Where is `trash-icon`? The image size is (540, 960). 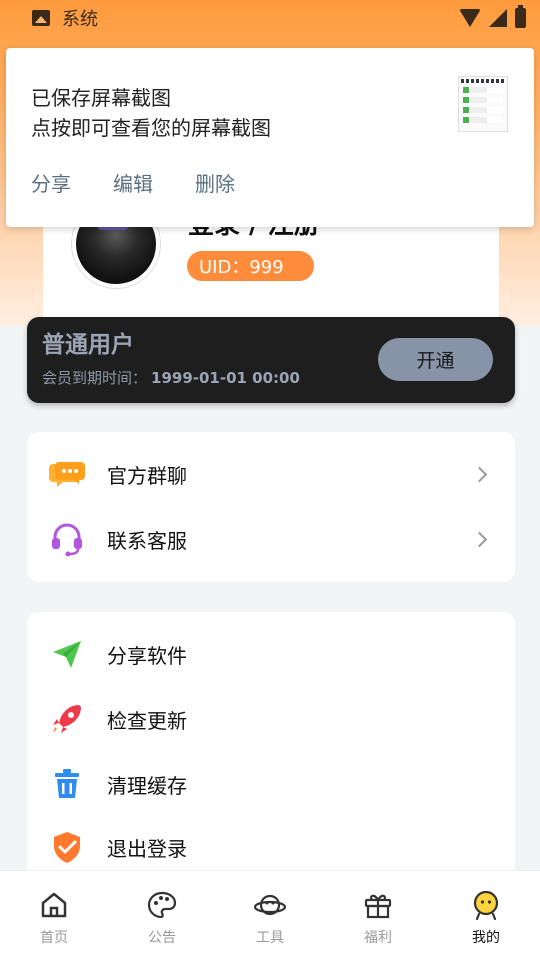
trash-icon is located at coordinates (67, 783).